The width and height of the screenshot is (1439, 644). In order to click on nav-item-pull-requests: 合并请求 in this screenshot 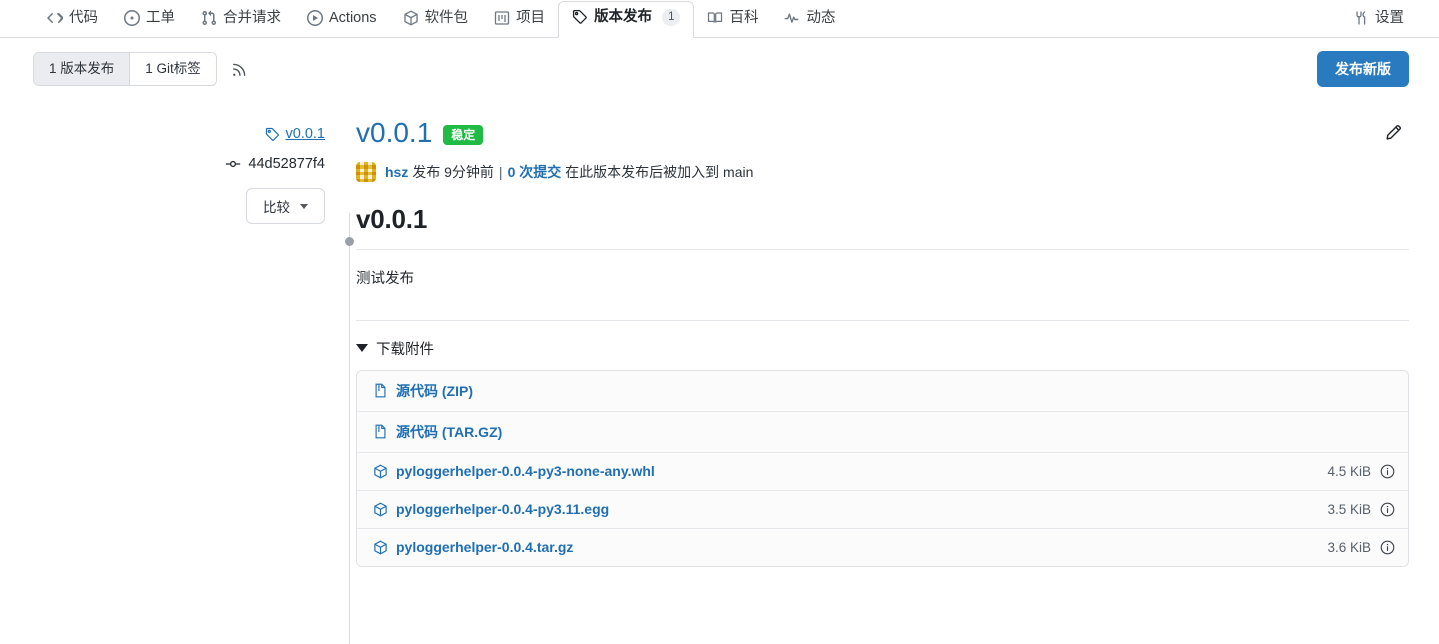, I will do `click(241, 23)`.